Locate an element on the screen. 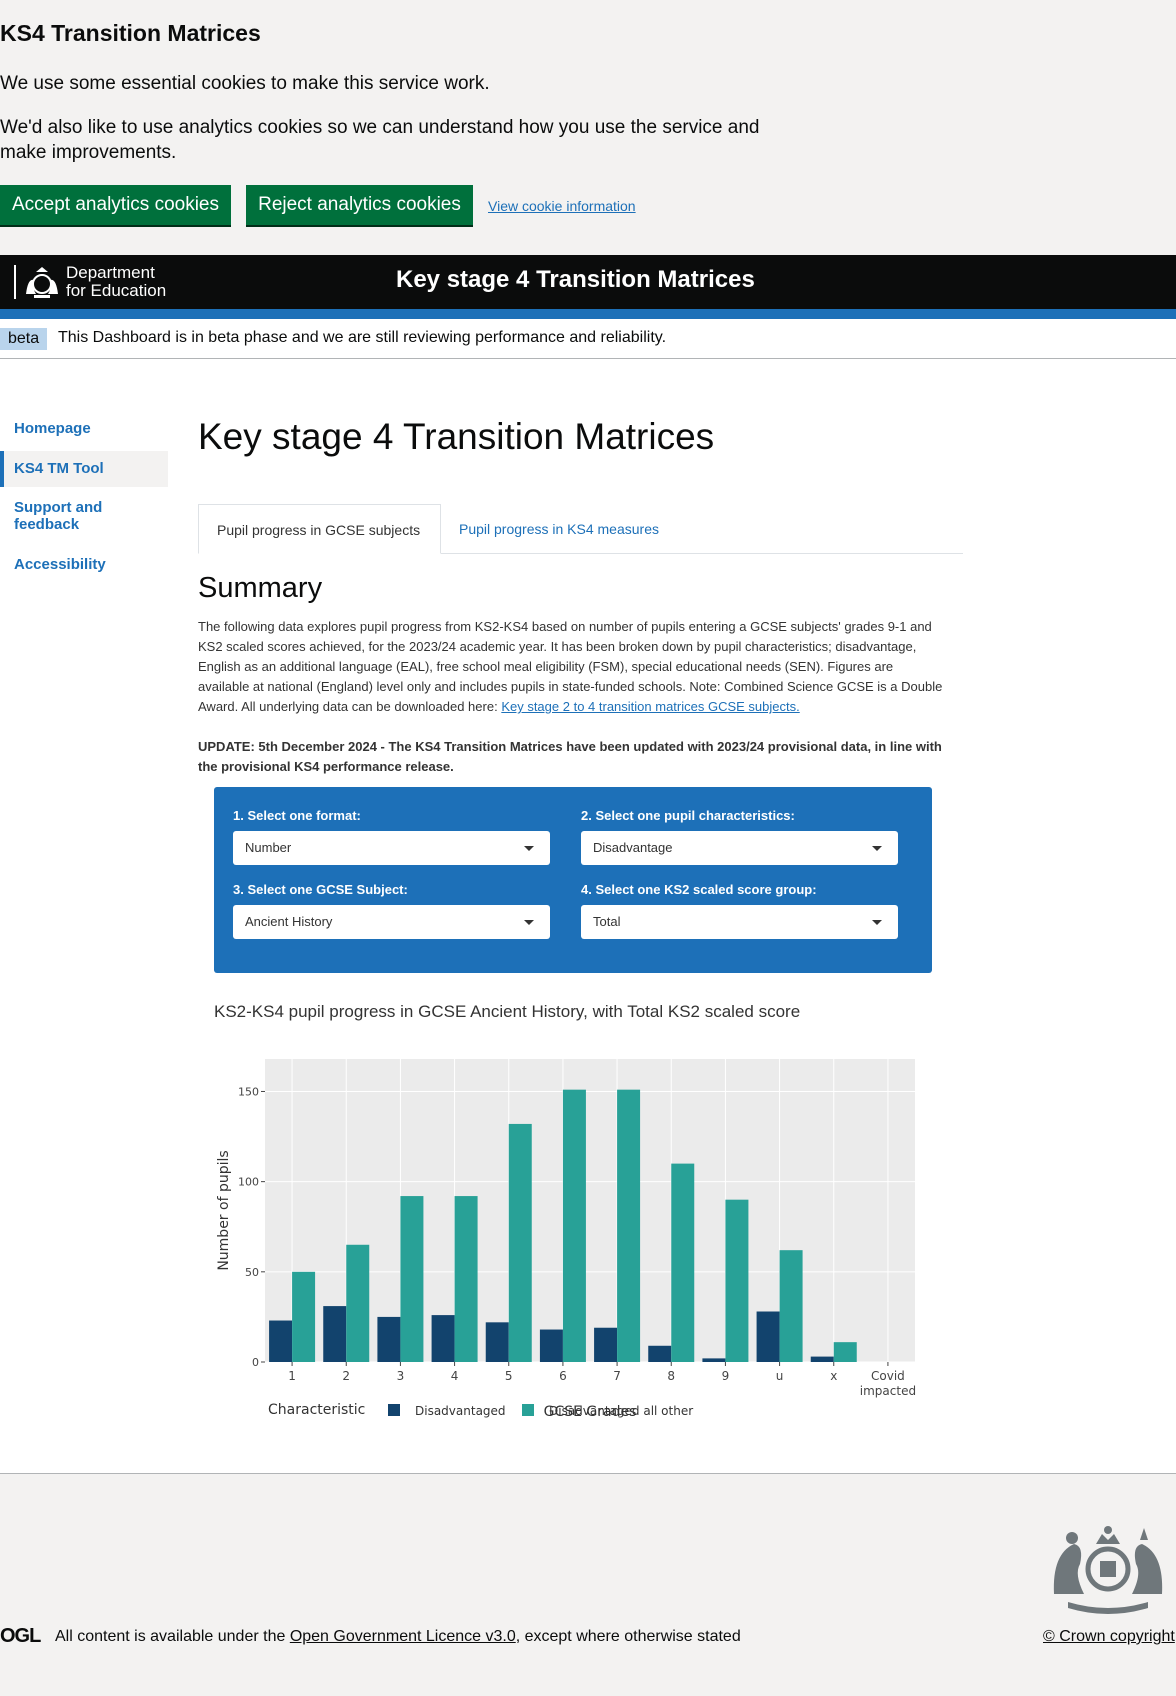 The height and width of the screenshot is (1696, 1176). characteristic-label: 2. Select one pupil characteristics: is located at coordinates (688, 815).